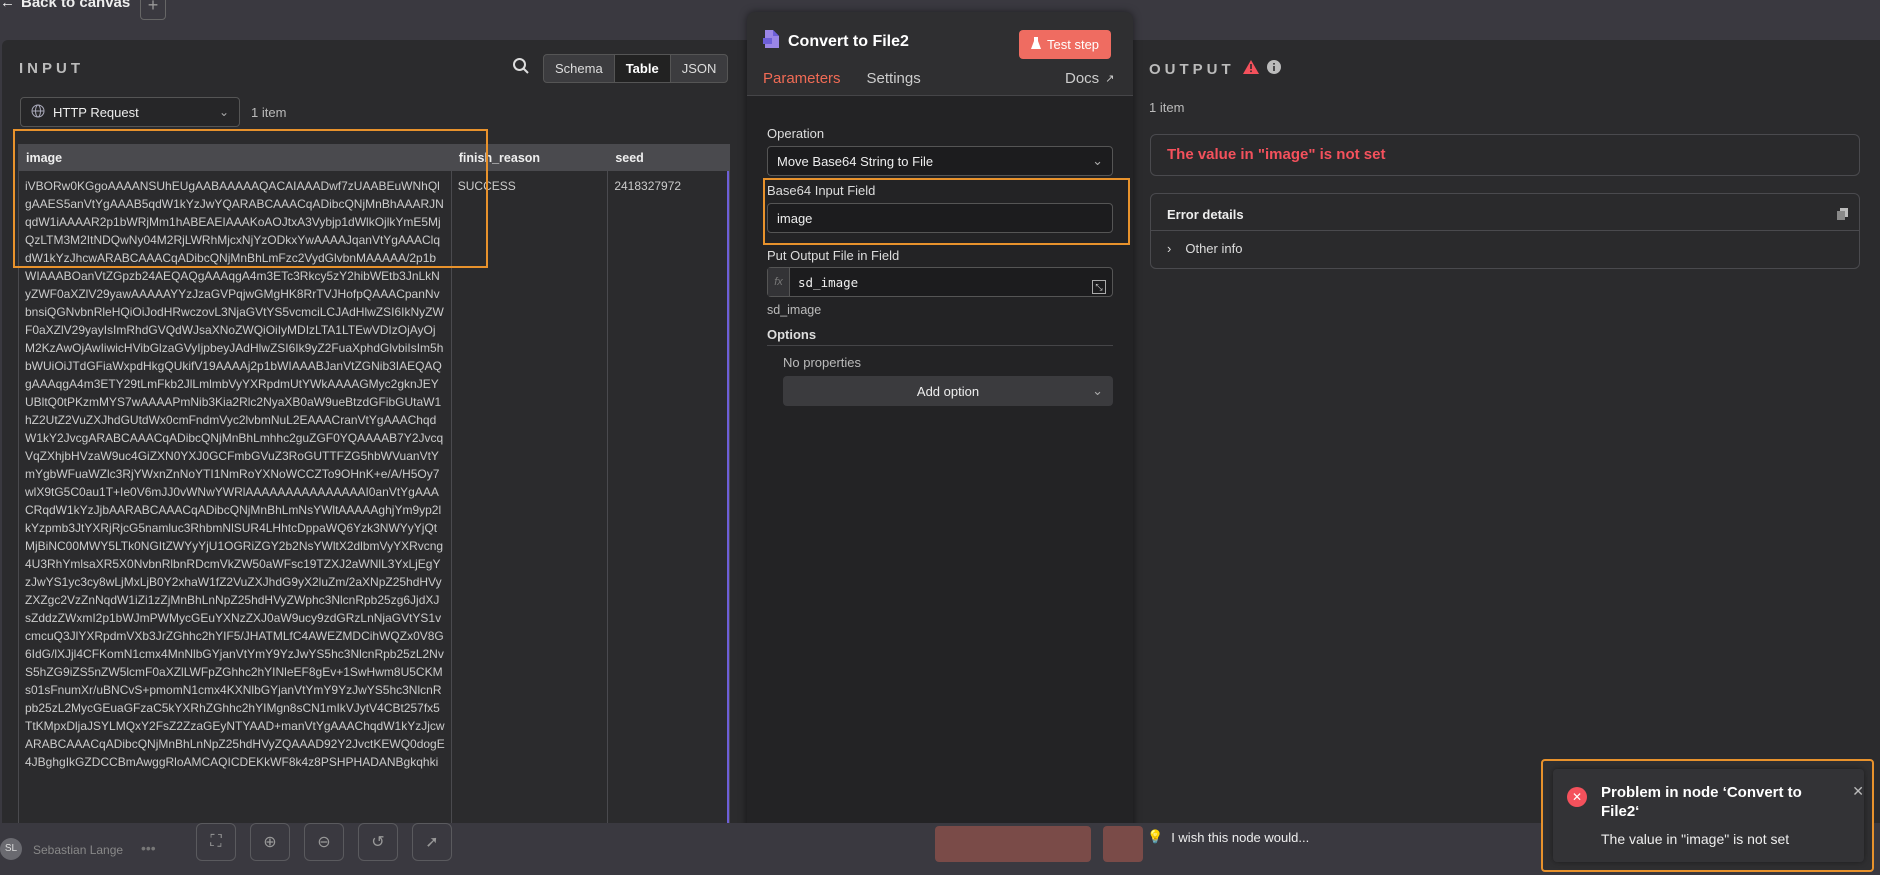  I want to click on back-to-canvas-link: ← Back to canvas, so click(65, 5).